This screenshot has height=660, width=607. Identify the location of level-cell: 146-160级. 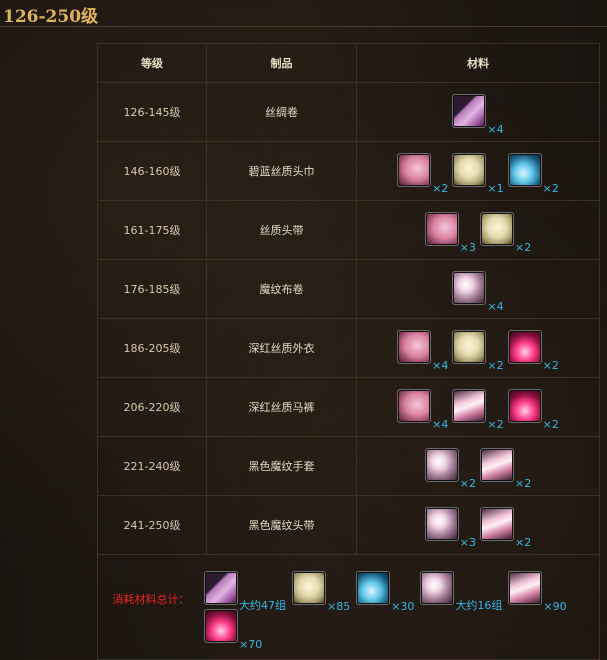
(152, 171).